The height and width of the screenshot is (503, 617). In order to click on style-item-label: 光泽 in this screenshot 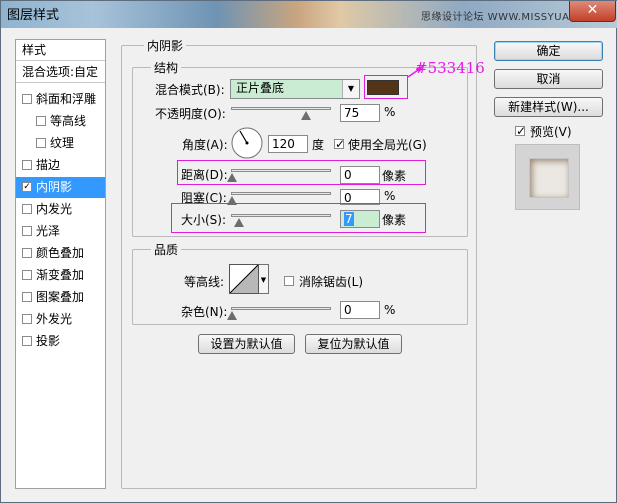, I will do `click(48, 231)`.